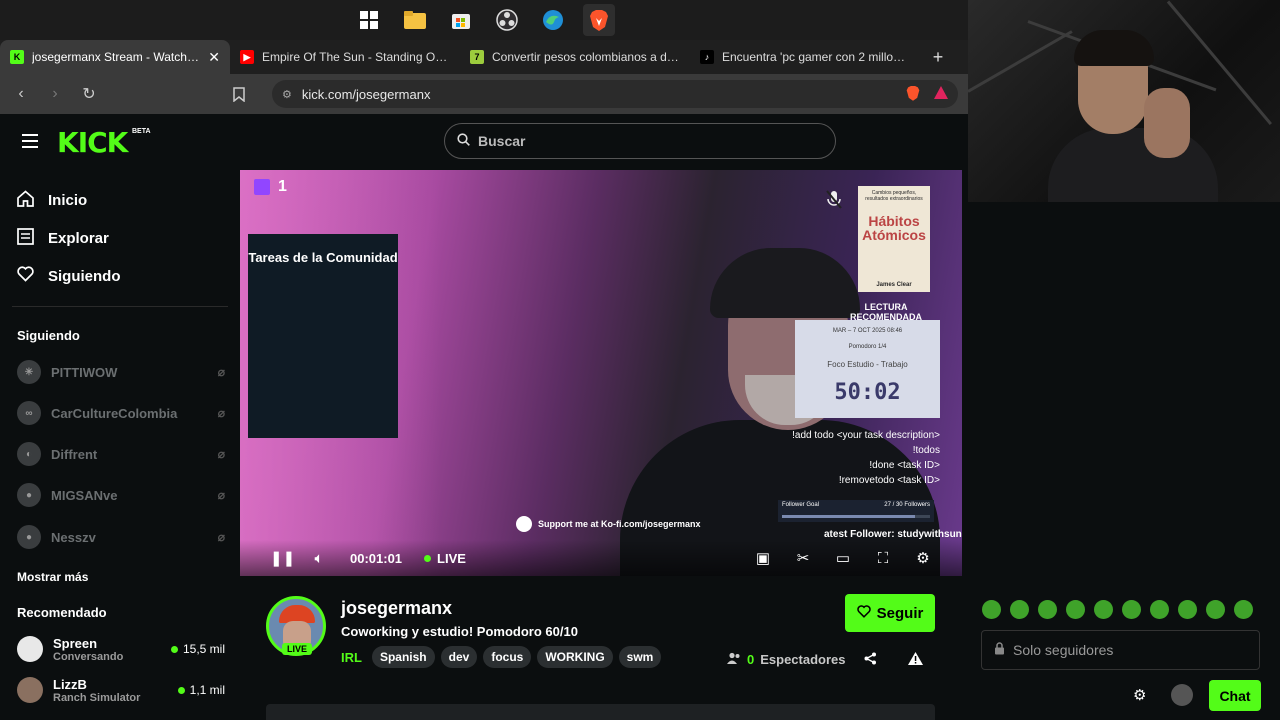 This screenshot has height=720, width=1280. What do you see at coordinates (640, 141) in the screenshot?
I see `search-input: Buscar` at bounding box center [640, 141].